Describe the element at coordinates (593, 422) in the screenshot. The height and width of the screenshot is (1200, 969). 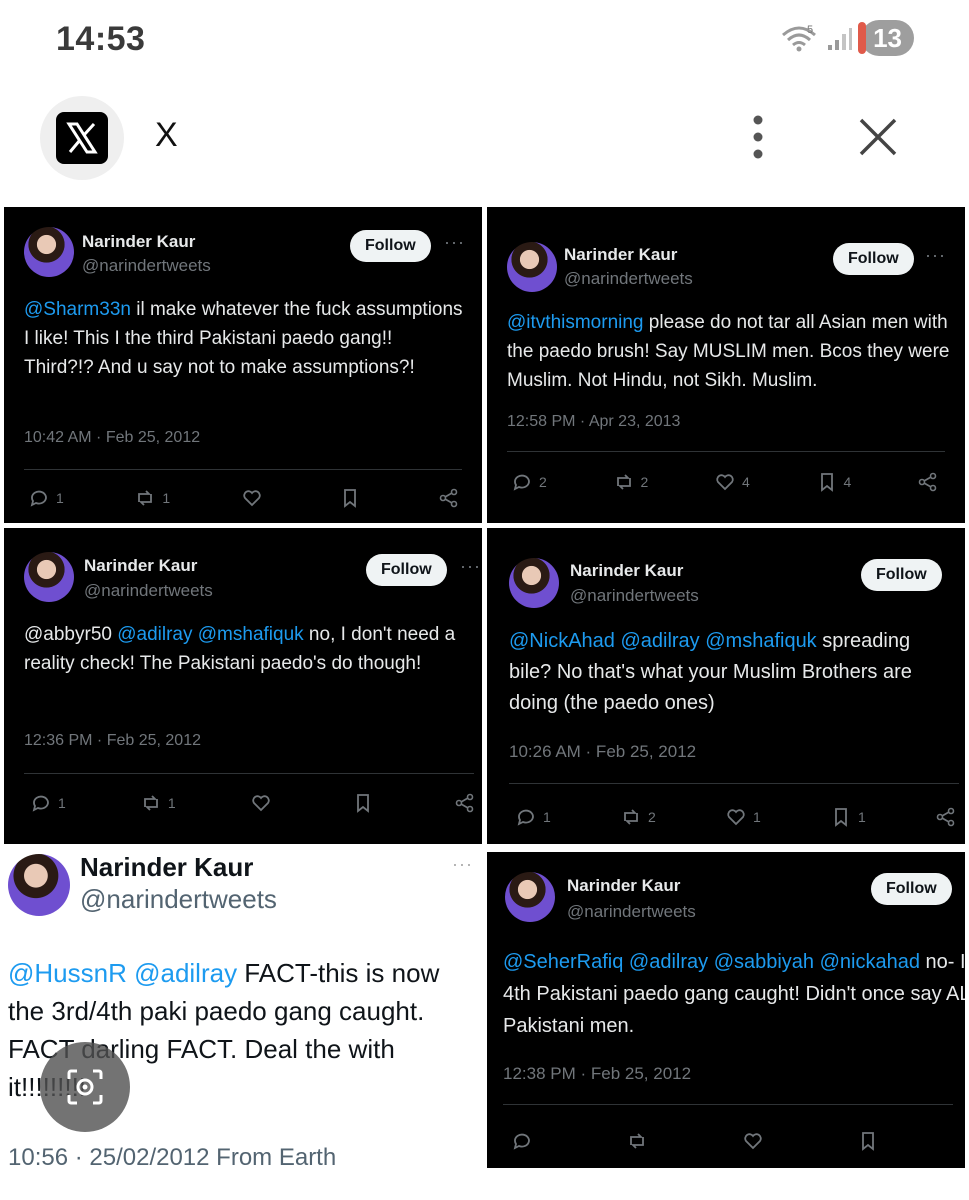
I see `timestamp: 12:58 PM · Apr 23, 2013` at that location.